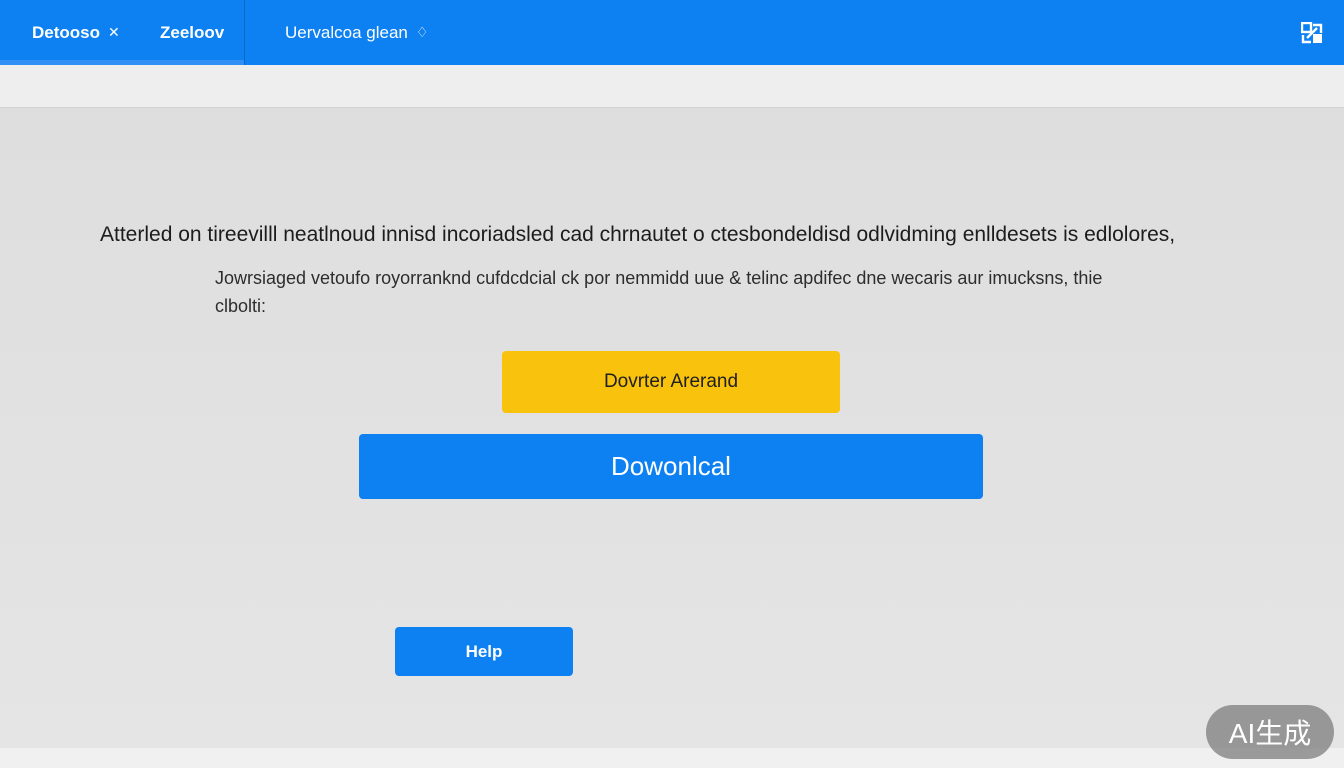 This screenshot has width=1344, height=768. What do you see at coordinates (422, 32) in the screenshot?
I see `diamond-icon: ♢` at bounding box center [422, 32].